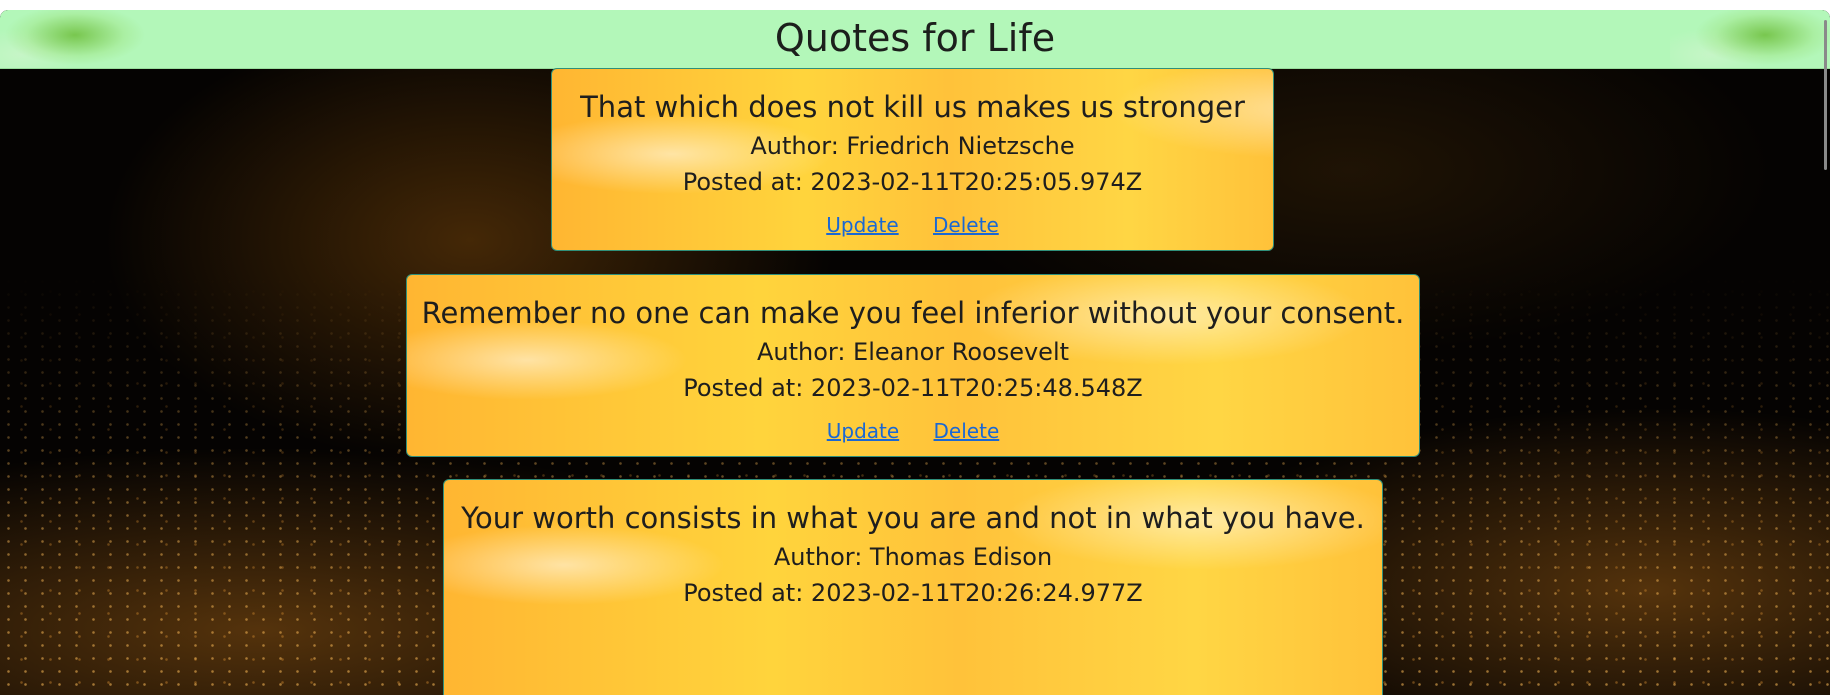  What do you see at coordinates (913, 557) in the screenshot?
I see `quote-author: Author: Thomas Edison` at bounding box center [913, 557].